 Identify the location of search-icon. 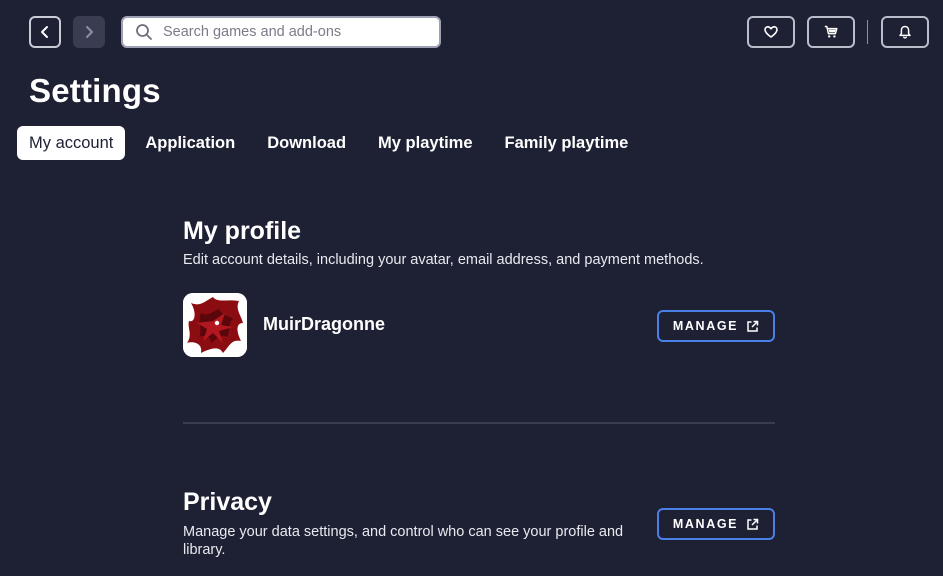
(144, 32).